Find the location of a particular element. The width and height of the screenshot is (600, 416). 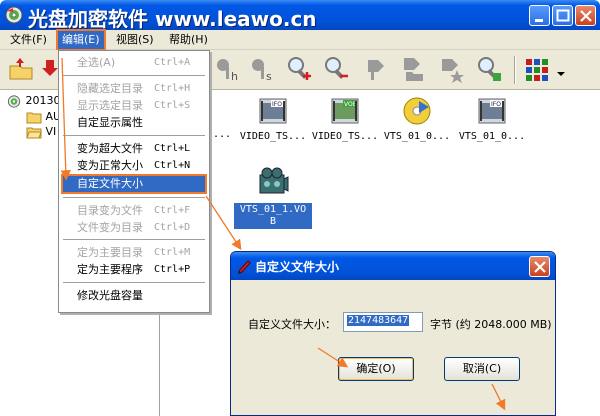

open-folder-icon is located at coordinates (34, 132).